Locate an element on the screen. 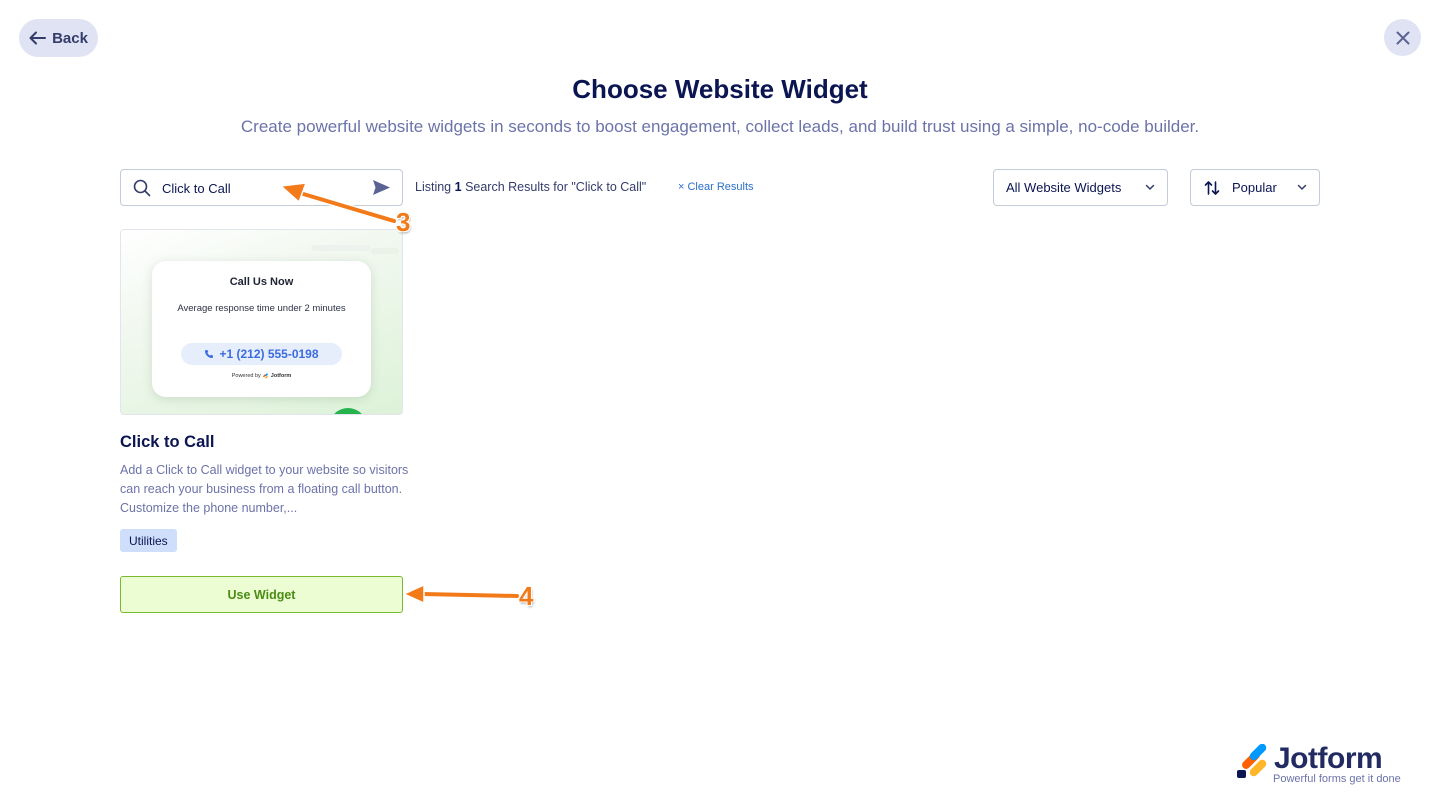  brand-tagline: Powerful forms get it done is located at coordinates (1337, 779).